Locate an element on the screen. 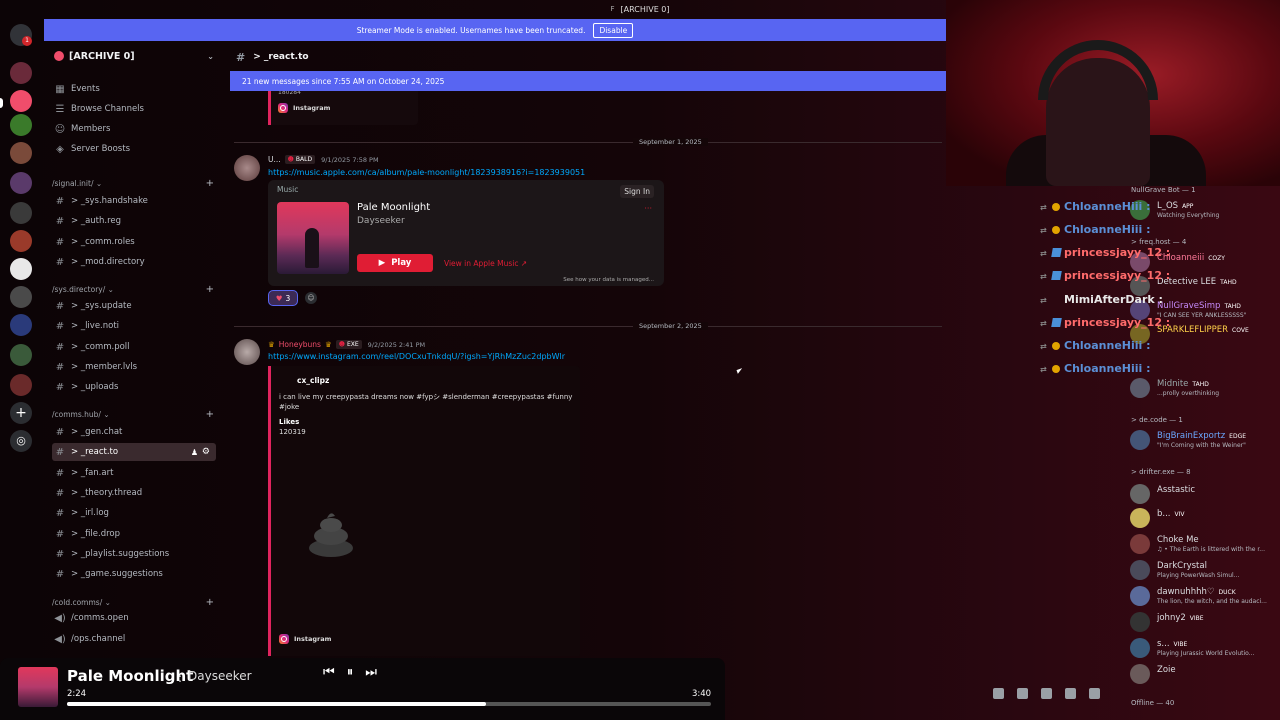 The width and height of the screenshot is (1280, 720). emoji-icon is located at coordinates (1070, 693).